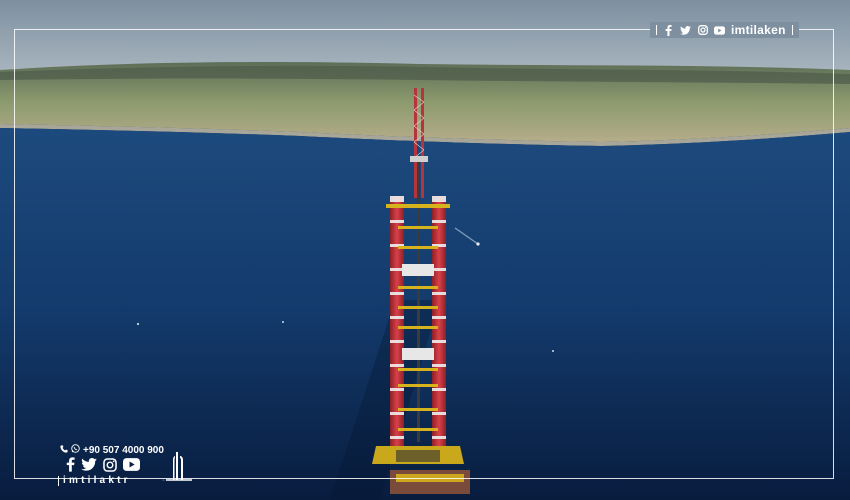 The image size is (850, 500). I want to click on brand-top: imtilaken, so click(724, 30).